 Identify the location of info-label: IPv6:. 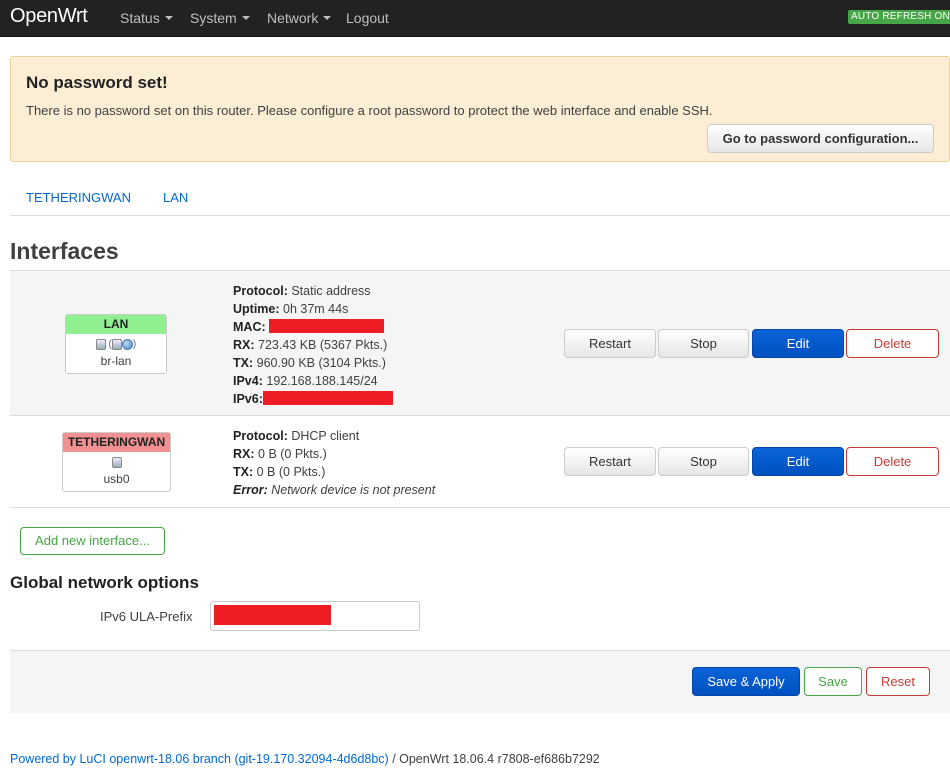
(248, 399).